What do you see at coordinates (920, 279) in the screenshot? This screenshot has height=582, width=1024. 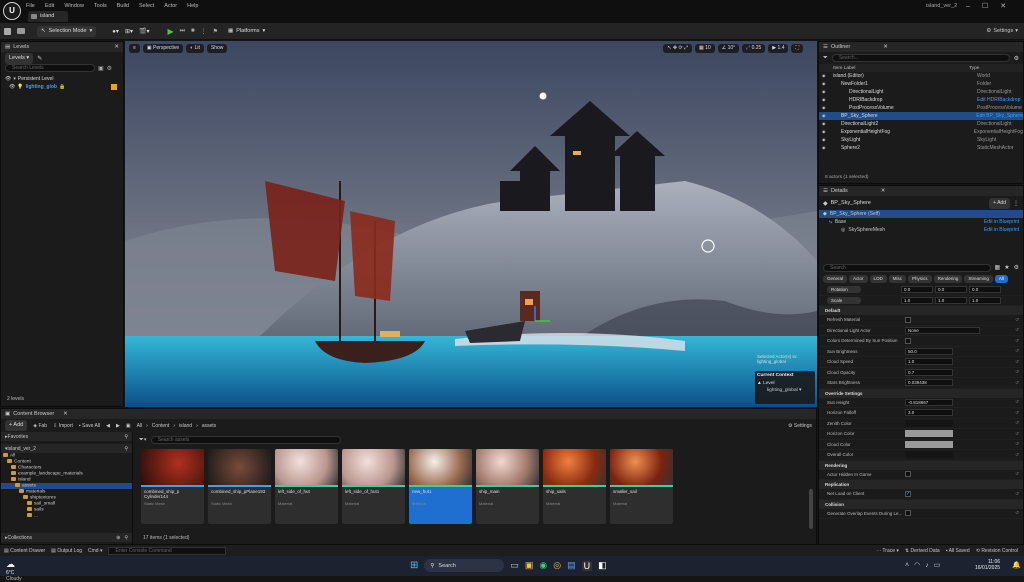 I see `tab-physics: Physics` at bounding box center [920, 279].